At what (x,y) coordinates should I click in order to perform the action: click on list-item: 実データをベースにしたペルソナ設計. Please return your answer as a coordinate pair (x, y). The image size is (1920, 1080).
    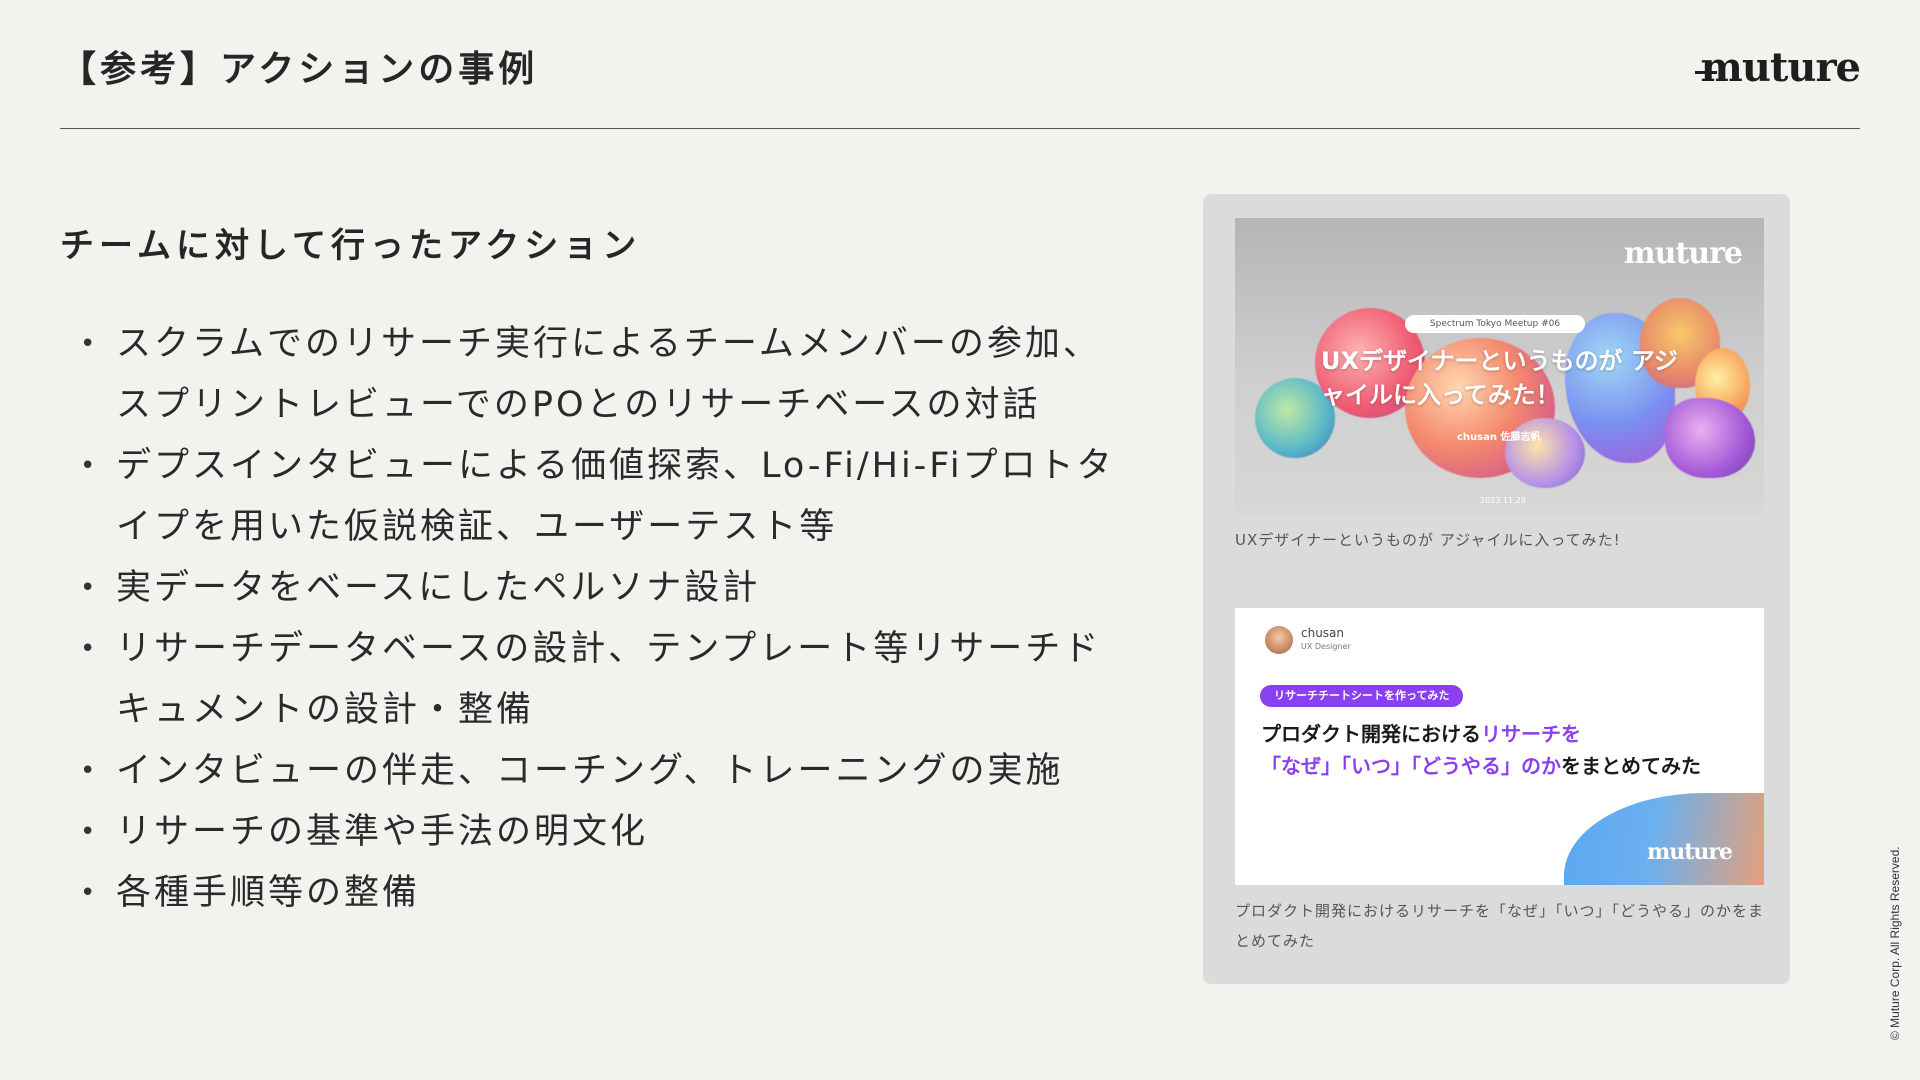
    Looking at the image, I should click on (605, 588).